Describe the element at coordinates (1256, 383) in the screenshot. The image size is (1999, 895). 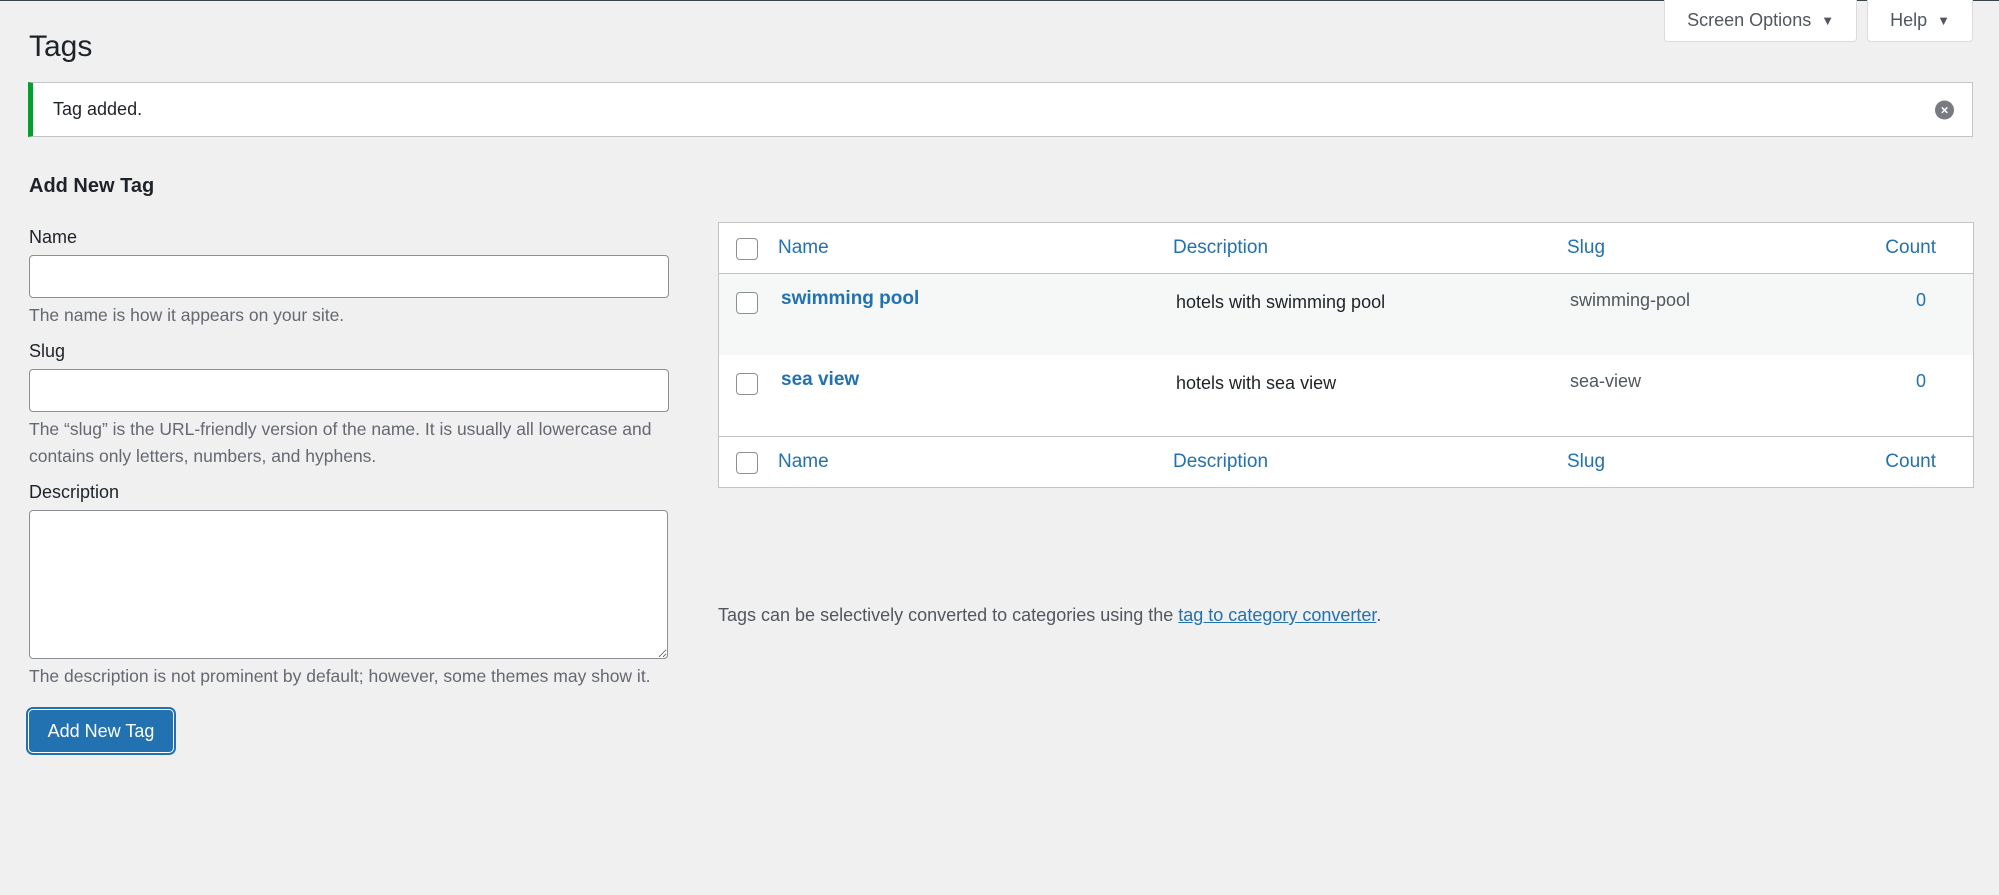
I see `tag-description: hotels with sea view` at that location.